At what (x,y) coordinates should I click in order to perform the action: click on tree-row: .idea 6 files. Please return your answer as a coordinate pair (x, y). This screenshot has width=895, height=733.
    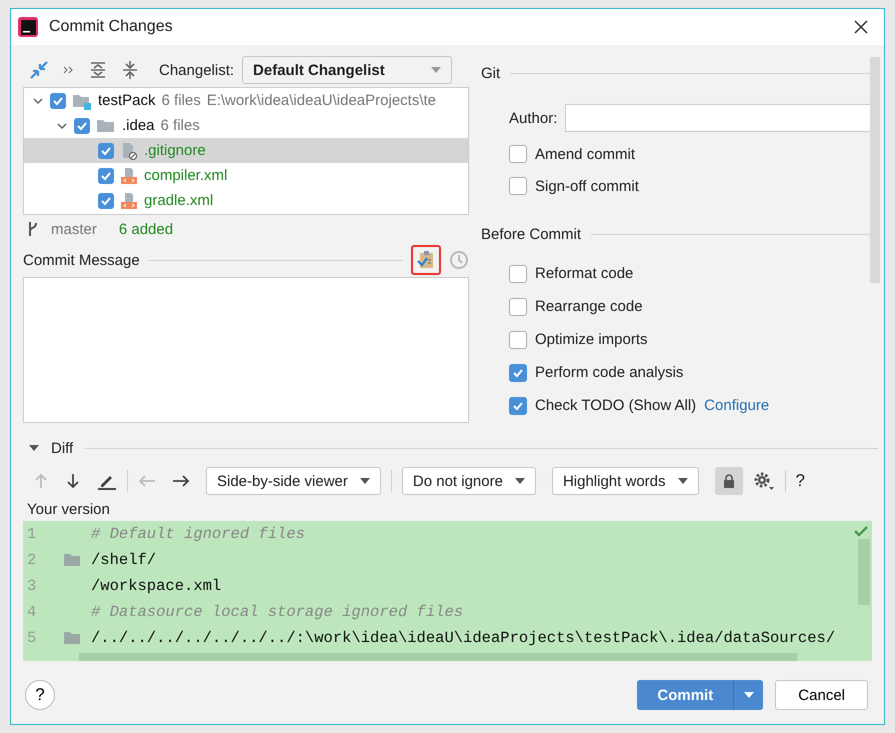
    Looking at the image, I should click on (246, 125).